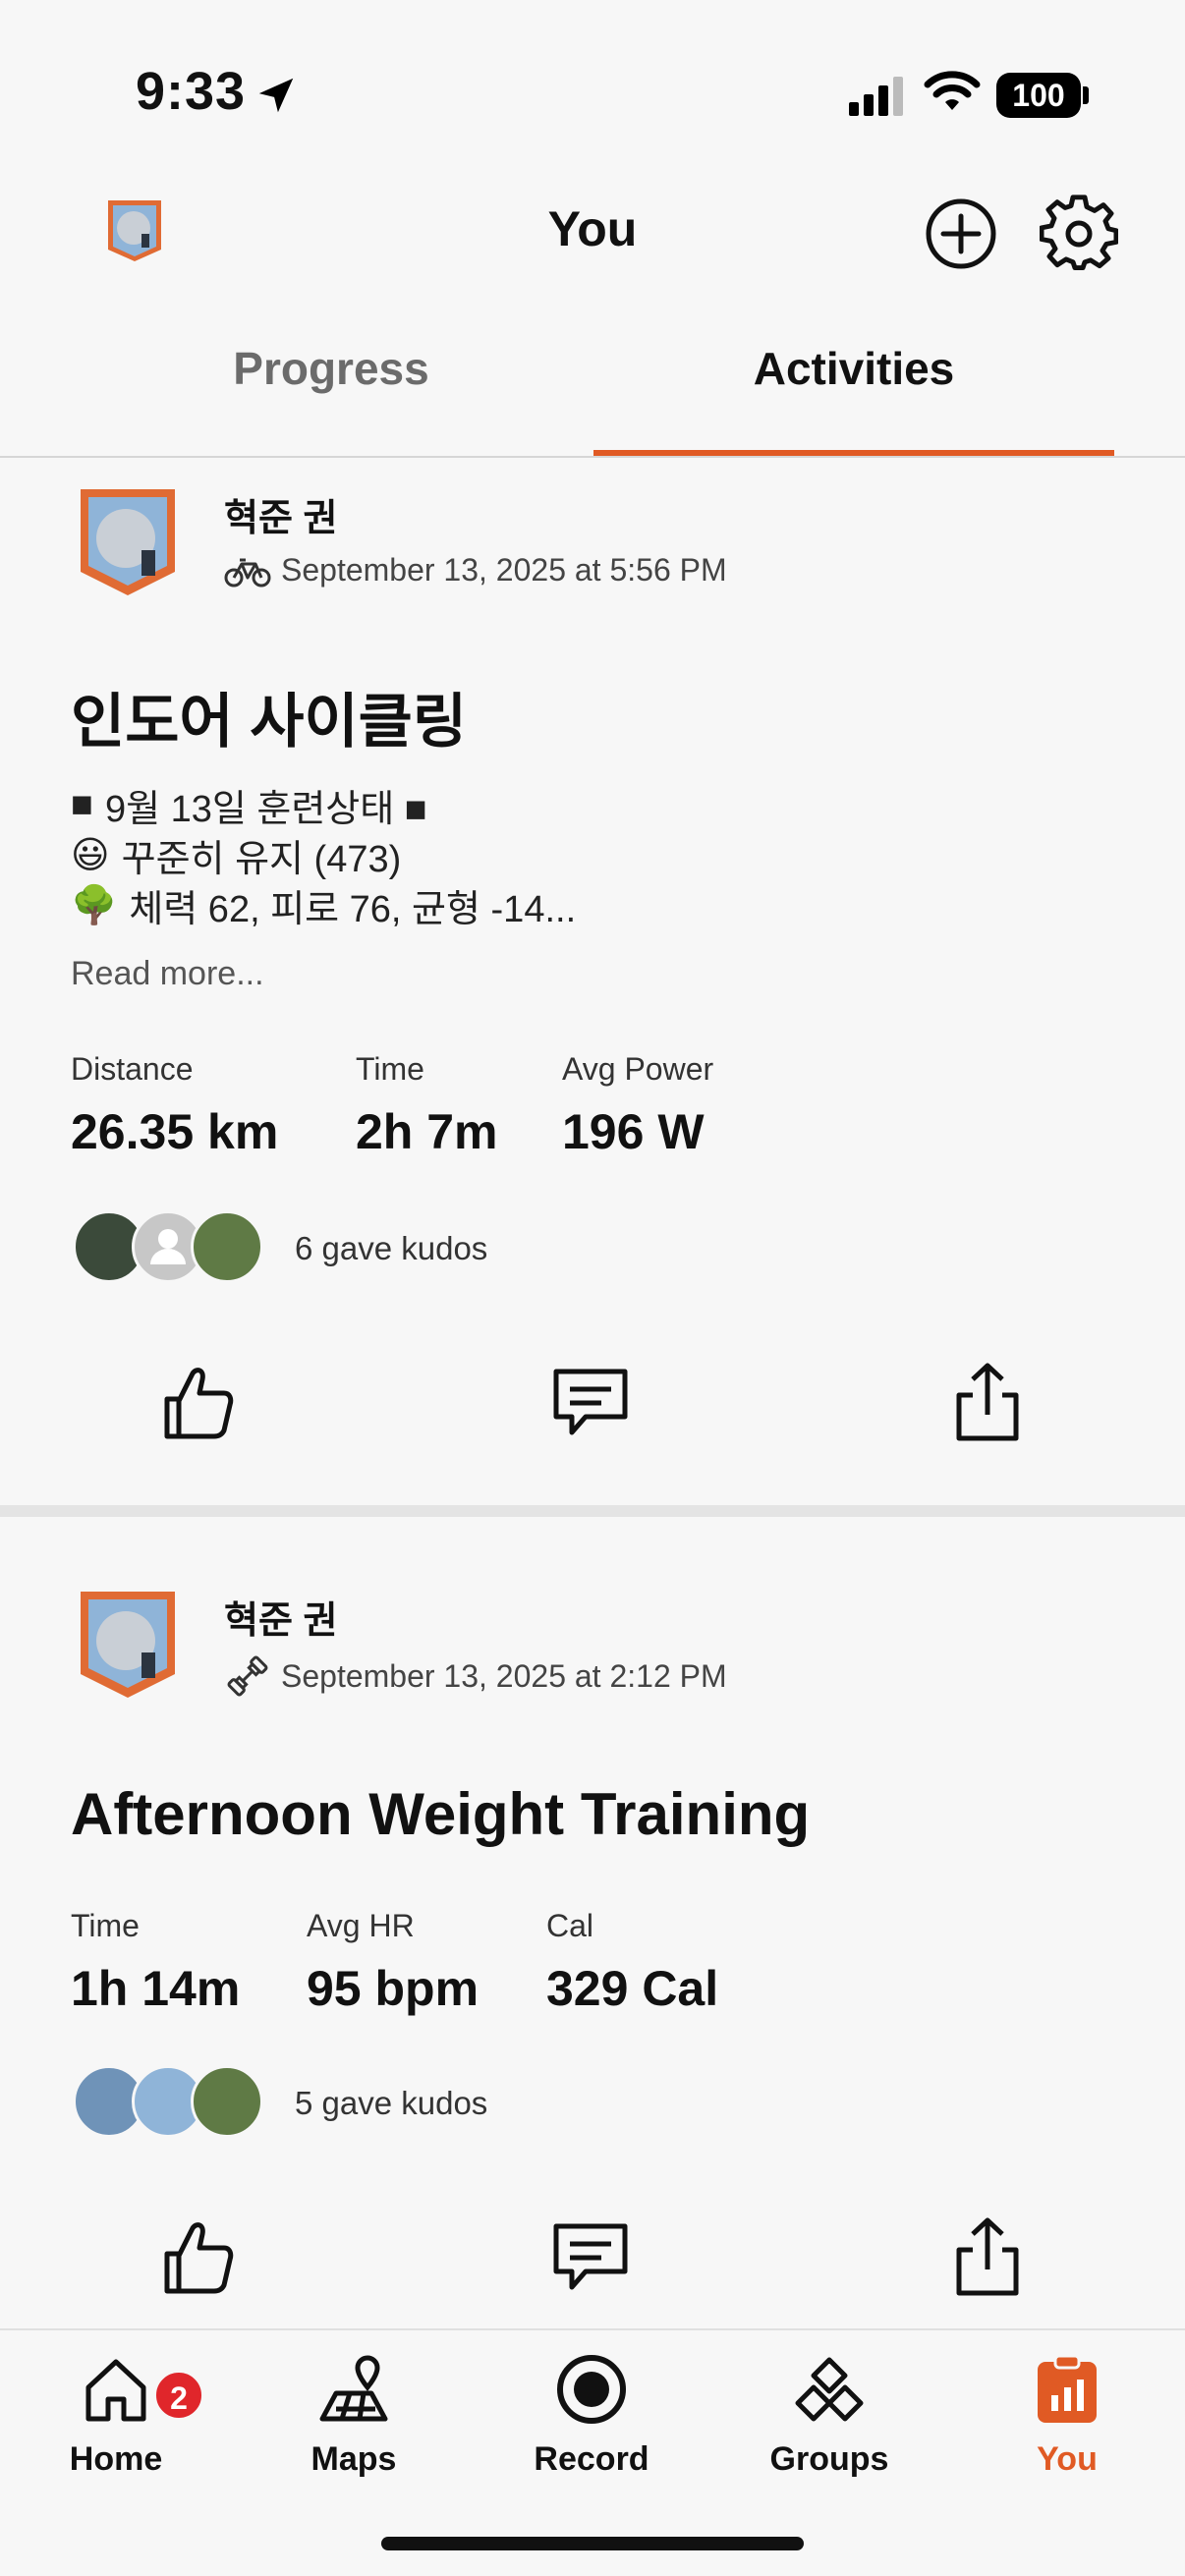 The image size is (1185, 2576). Describe the element at coordinates (854, 453) in the screenshot. I see `active-tab-indicator` at that location.